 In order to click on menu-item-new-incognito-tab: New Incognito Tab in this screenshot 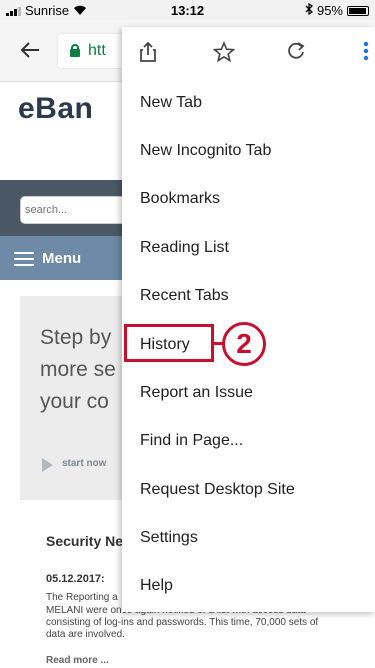, I will do `click(248, 151)`.